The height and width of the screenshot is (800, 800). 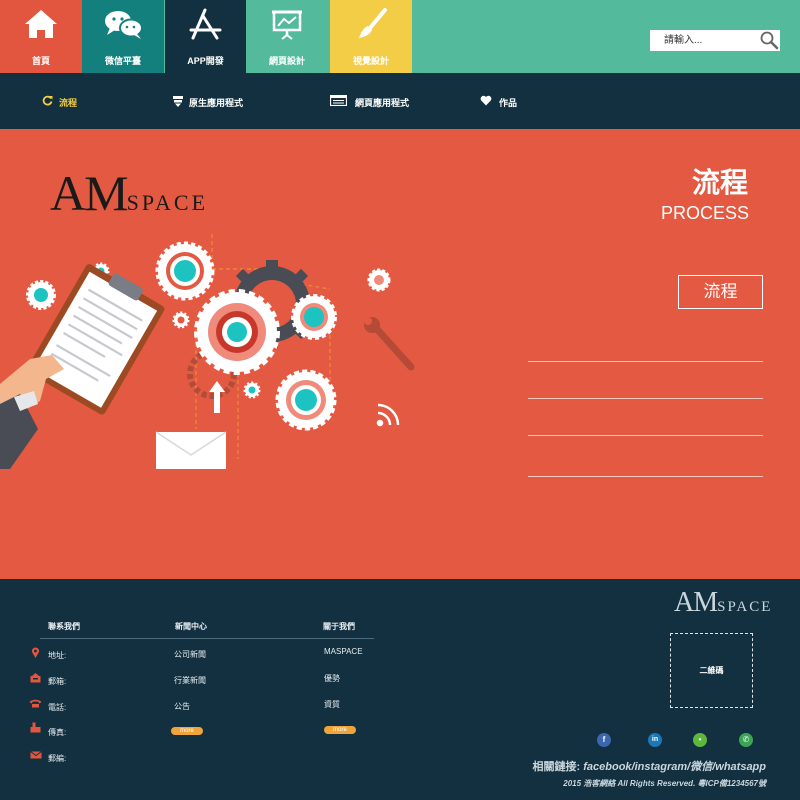 I want to click on news-link-announcement: 公告, so click(x=182, y=706).